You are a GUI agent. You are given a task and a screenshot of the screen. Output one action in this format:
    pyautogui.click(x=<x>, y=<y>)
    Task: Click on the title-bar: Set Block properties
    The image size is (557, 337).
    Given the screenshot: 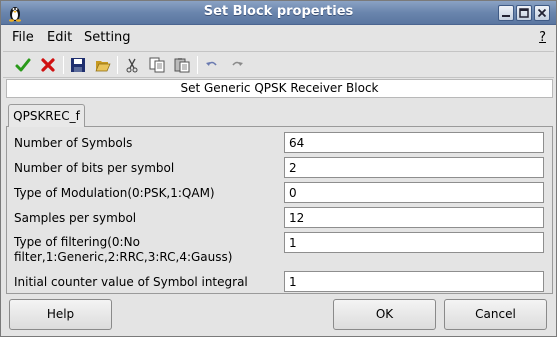 What is the action you would take?
    pyautogui.click(x=278, y=13)
    